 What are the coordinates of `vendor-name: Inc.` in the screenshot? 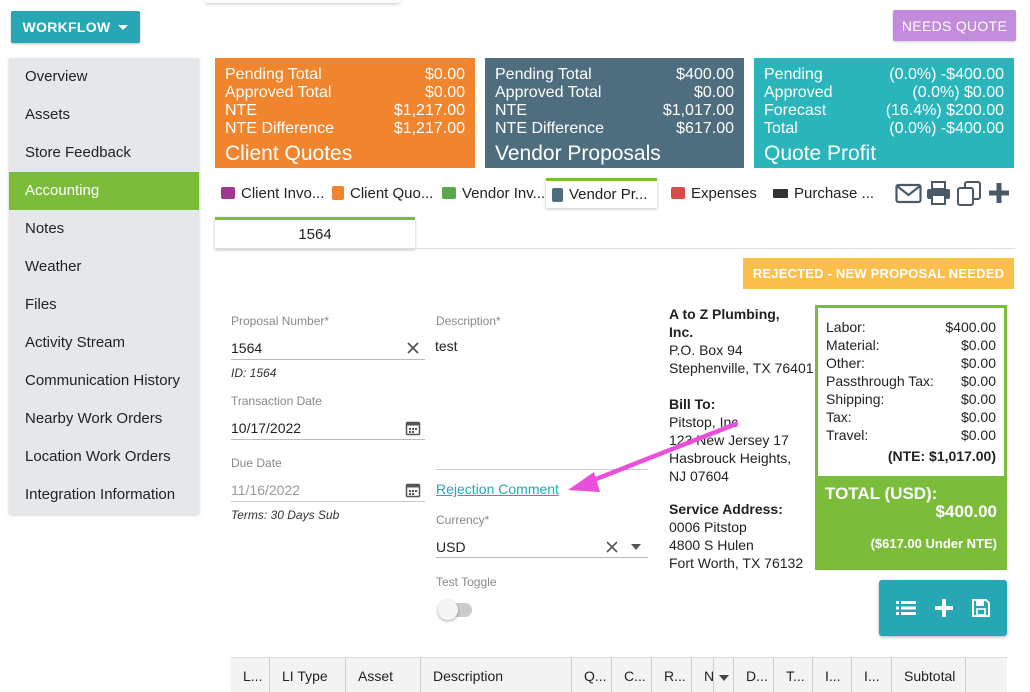 It's located at (681, 332).